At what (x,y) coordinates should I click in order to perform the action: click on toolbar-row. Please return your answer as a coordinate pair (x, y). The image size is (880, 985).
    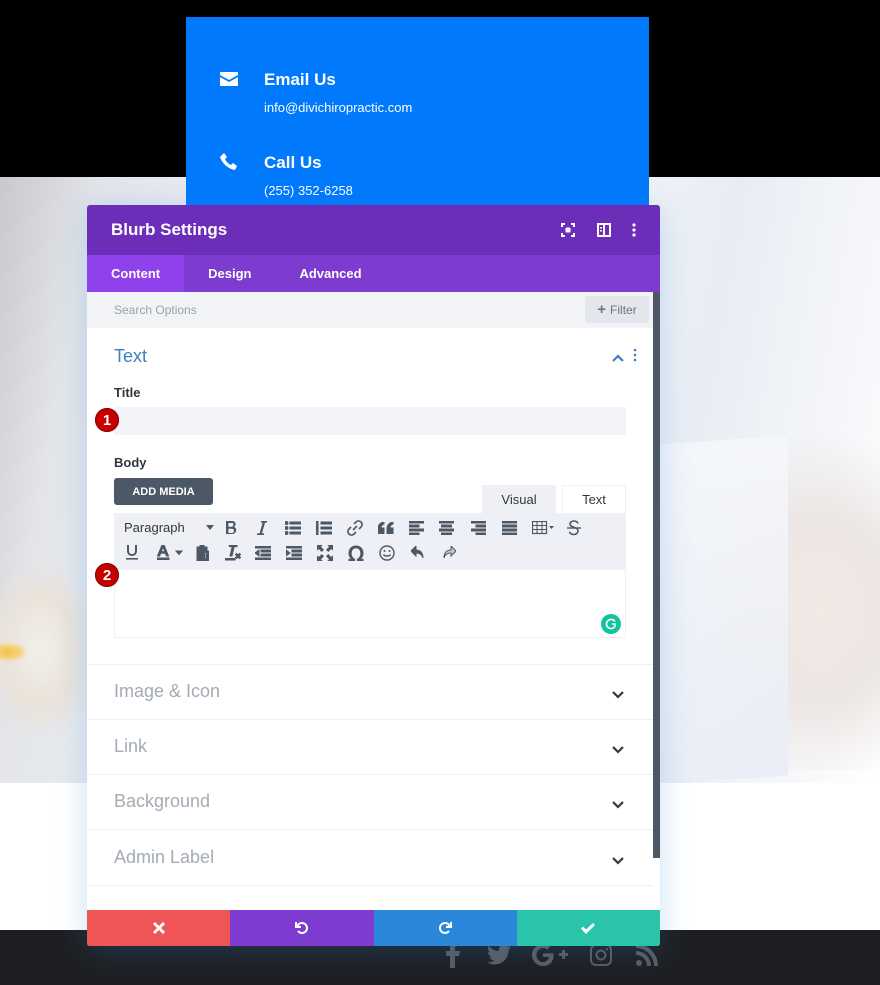
    Looking at the image, I should click on (287, 552).